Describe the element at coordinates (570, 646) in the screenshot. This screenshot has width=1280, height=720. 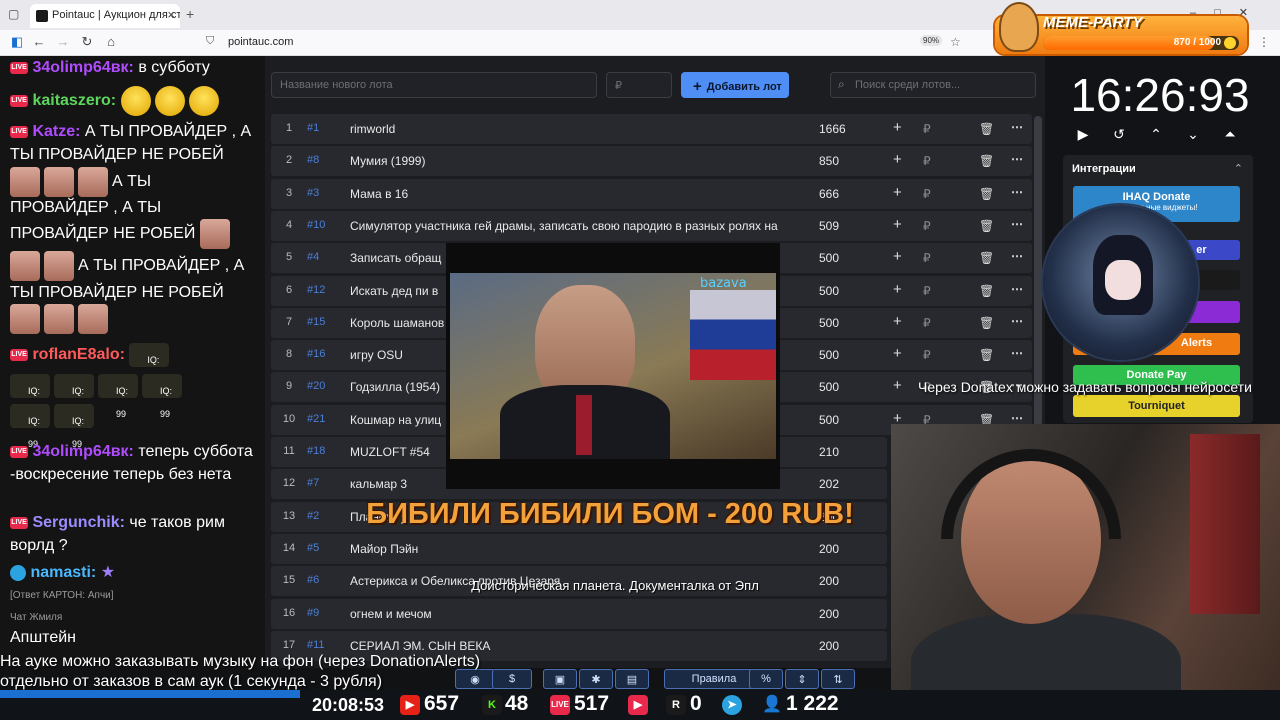
I see `lot-name: СЕРИАЛ ЭМ. СЫН ВЕКА` at that location.